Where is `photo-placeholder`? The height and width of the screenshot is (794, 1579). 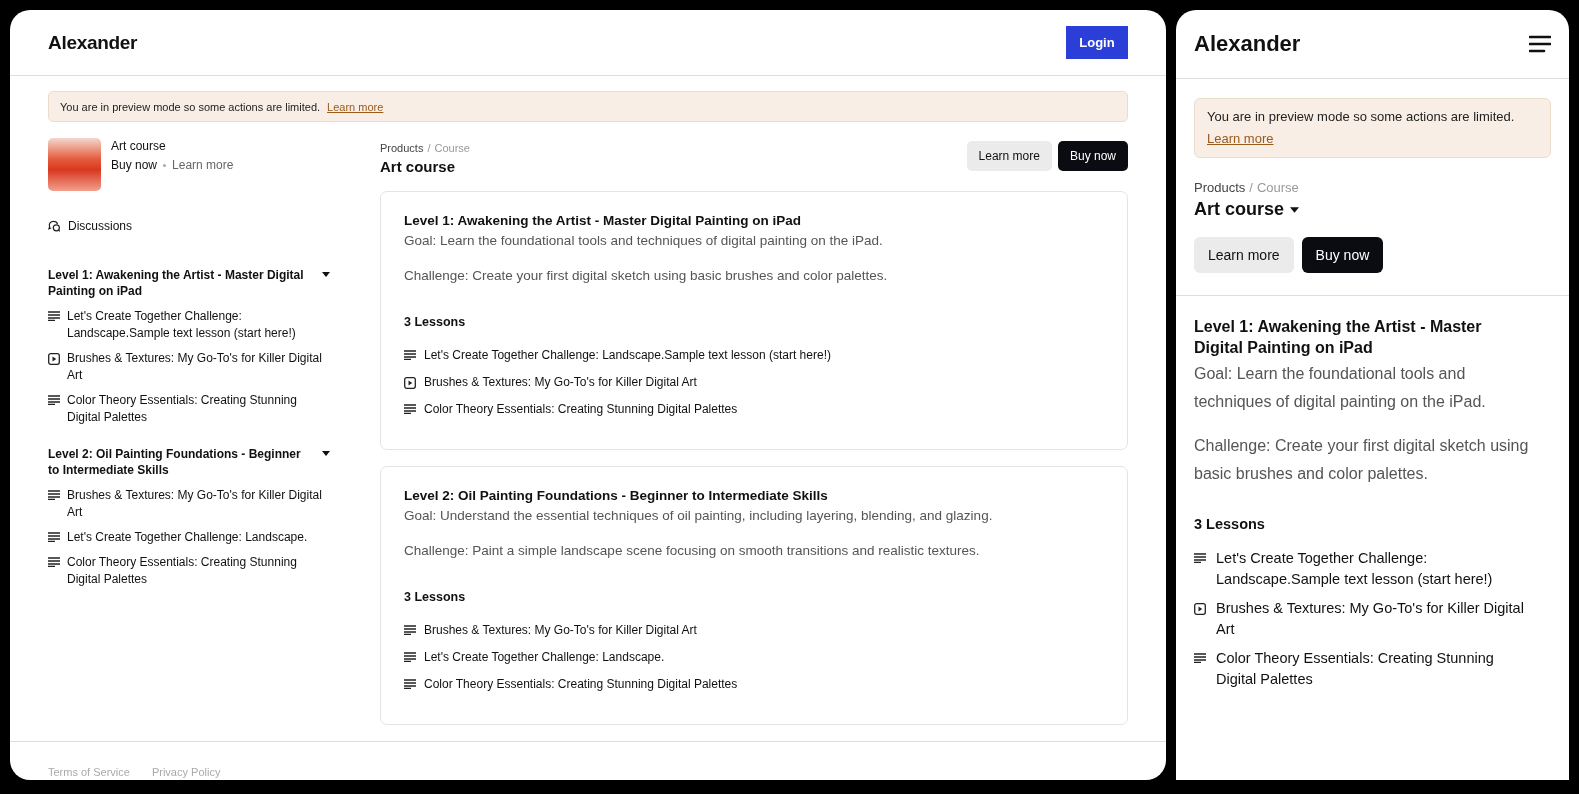
photo-placeholder is located at coordinates (74, 164).